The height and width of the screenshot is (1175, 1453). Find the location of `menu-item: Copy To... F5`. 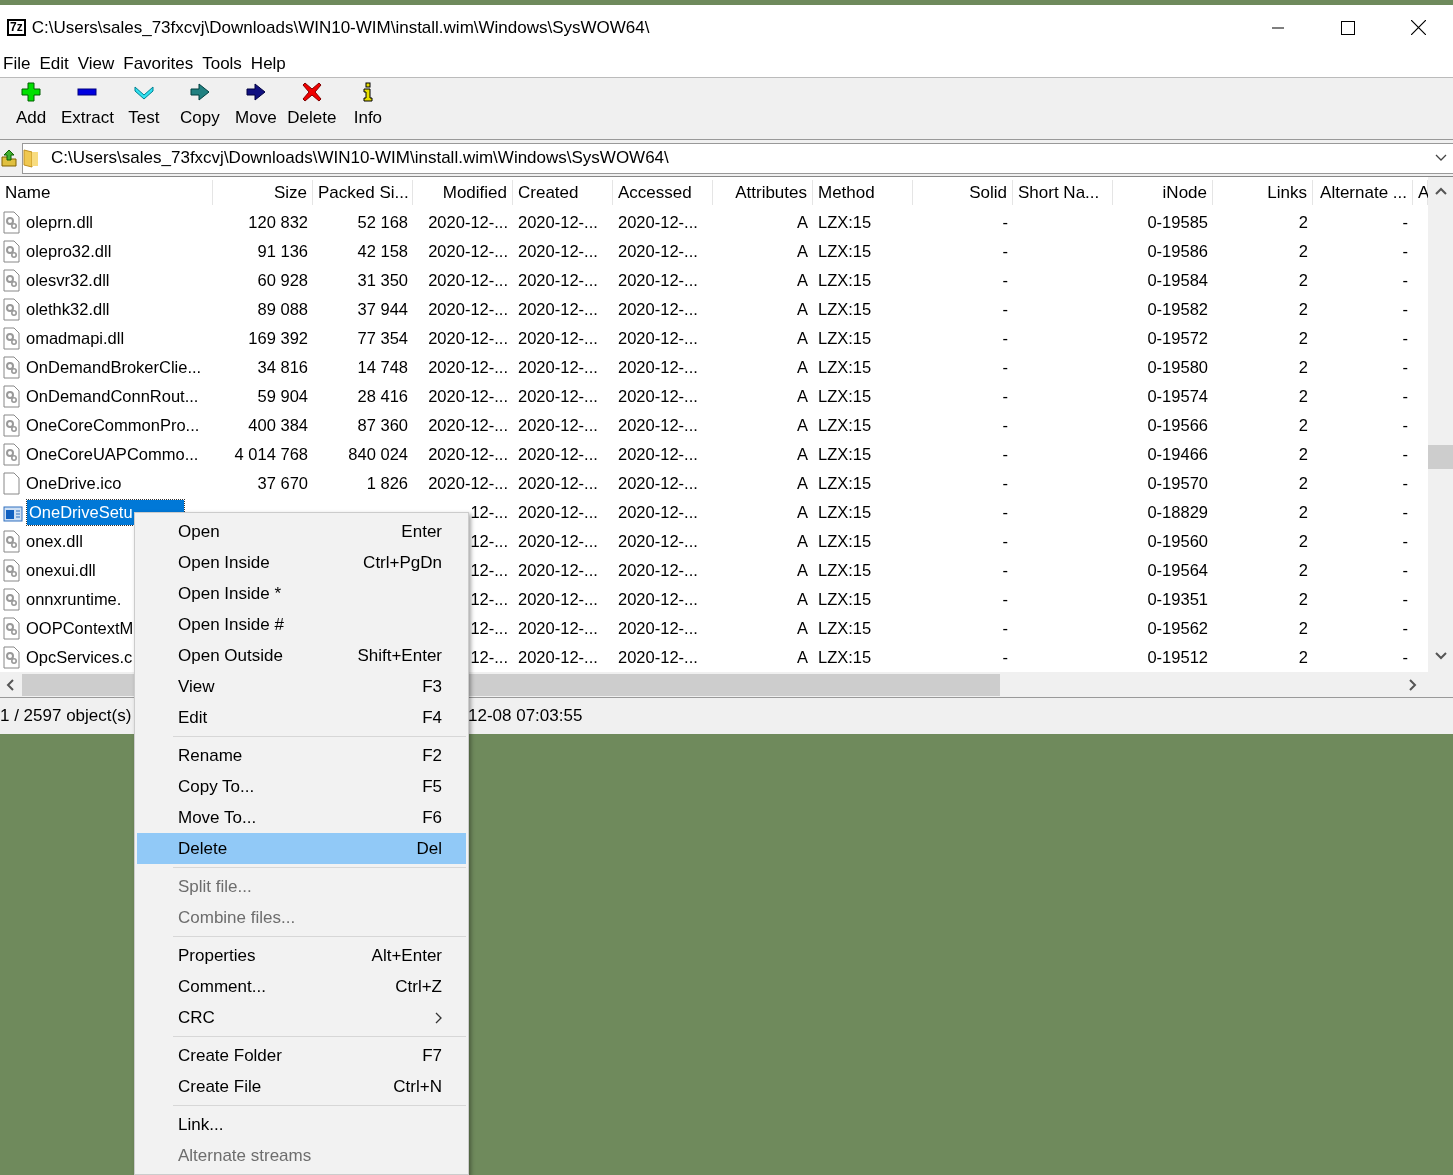

menu-item: Copy To... F5 is located at coordinates (301, 786).